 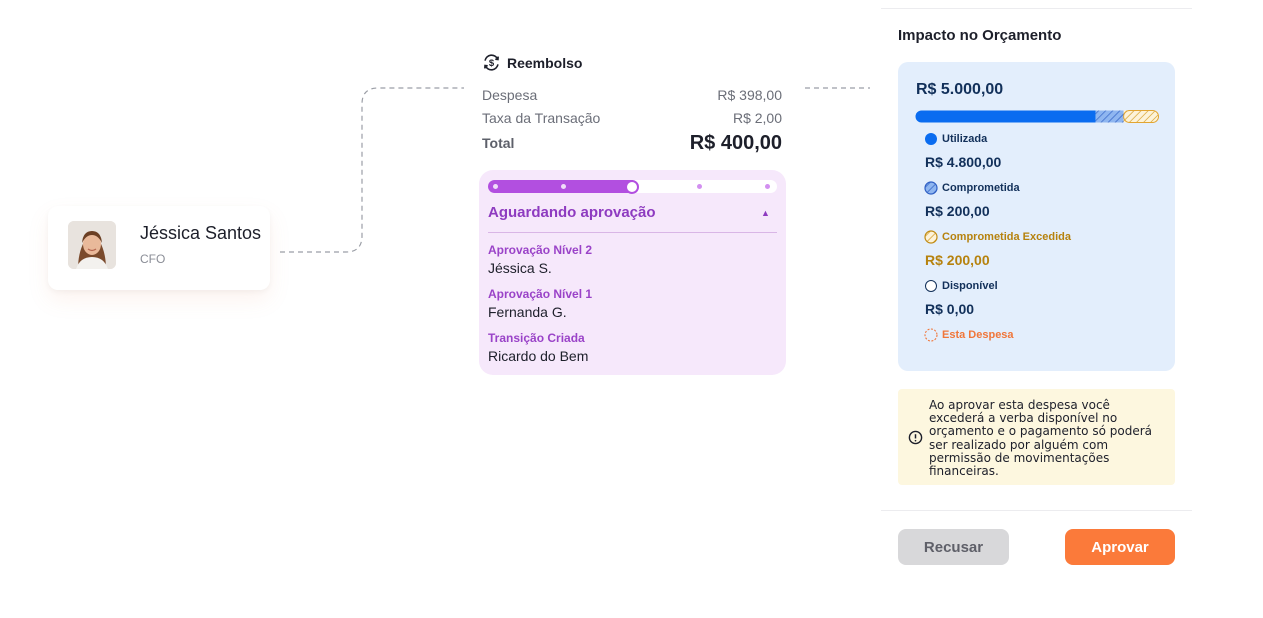 What do you see at coordinates (931, 188) in the screenshot?
I see `committed-legend-icon` at bounding box center [931, 188].